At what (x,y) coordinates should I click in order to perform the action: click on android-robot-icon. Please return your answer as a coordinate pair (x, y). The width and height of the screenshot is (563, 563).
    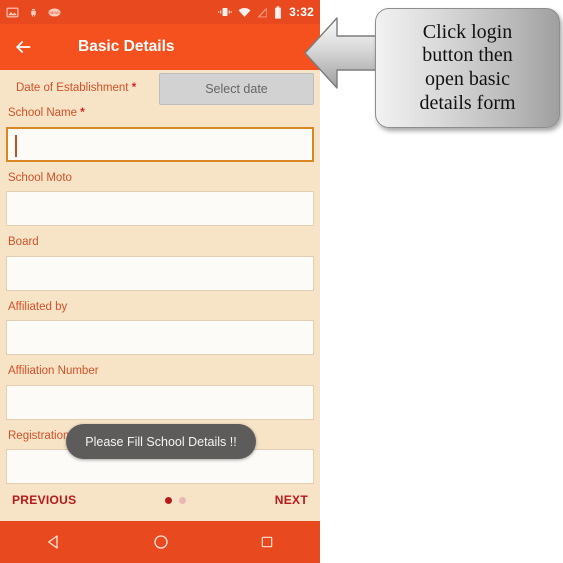
    Looking at the image, I should click on (33, 12).